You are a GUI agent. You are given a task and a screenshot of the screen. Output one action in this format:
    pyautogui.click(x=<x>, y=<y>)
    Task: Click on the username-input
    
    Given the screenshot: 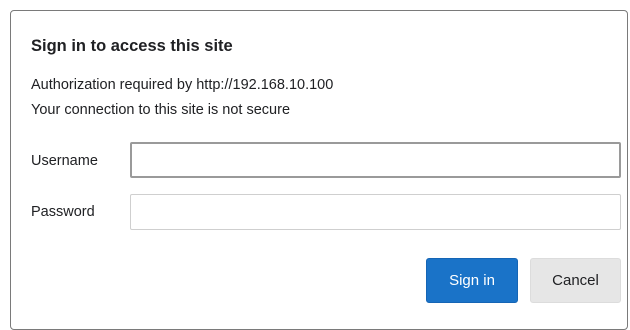 What is the action you would take?
    pyautogui.click(x=375, y=160)
    